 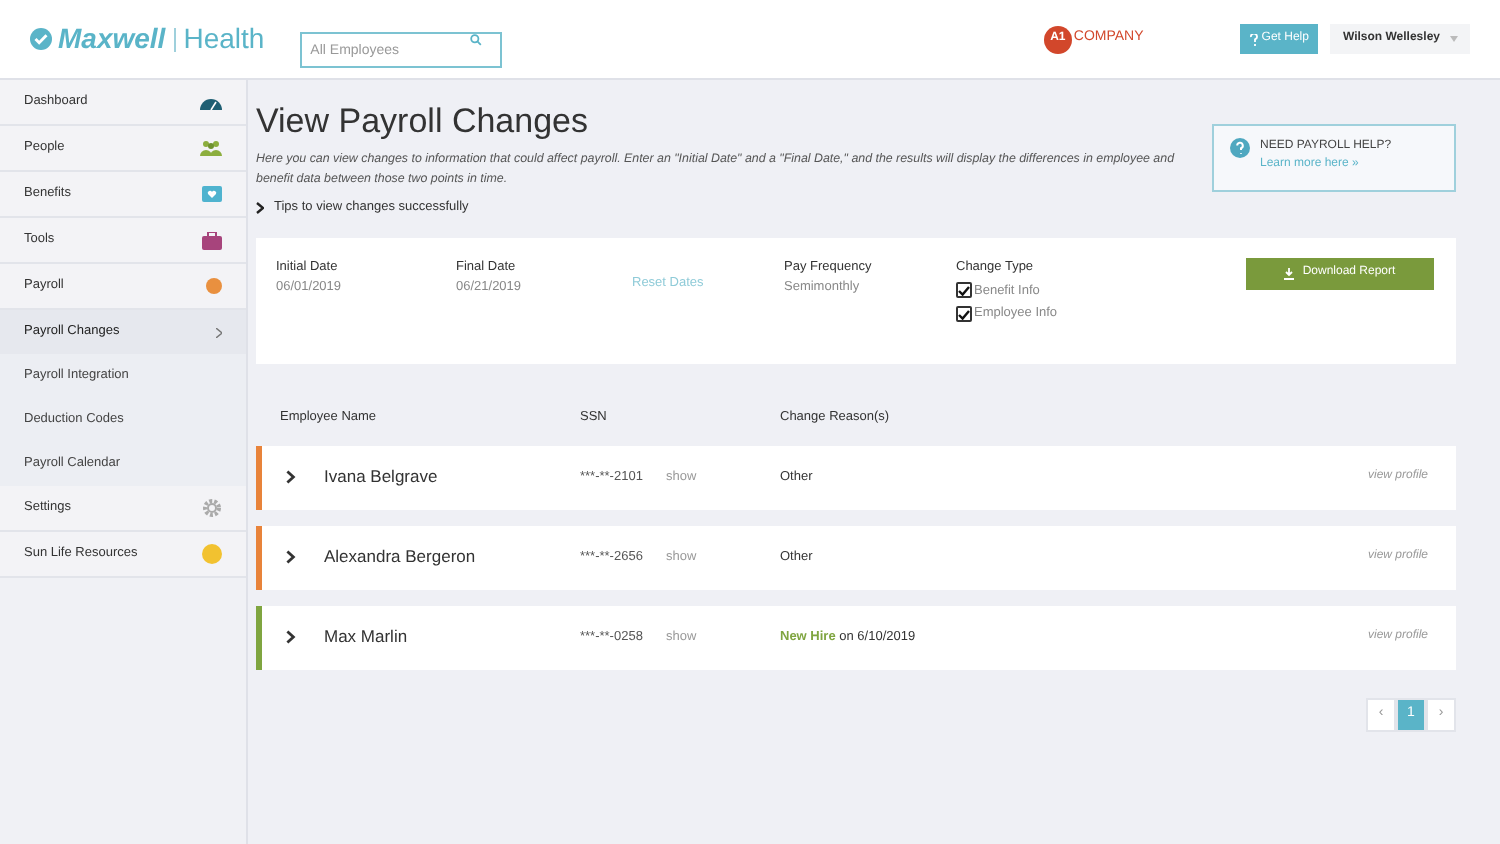 I want to click on brand-name: Maxwell, so click(x=112, y=39).